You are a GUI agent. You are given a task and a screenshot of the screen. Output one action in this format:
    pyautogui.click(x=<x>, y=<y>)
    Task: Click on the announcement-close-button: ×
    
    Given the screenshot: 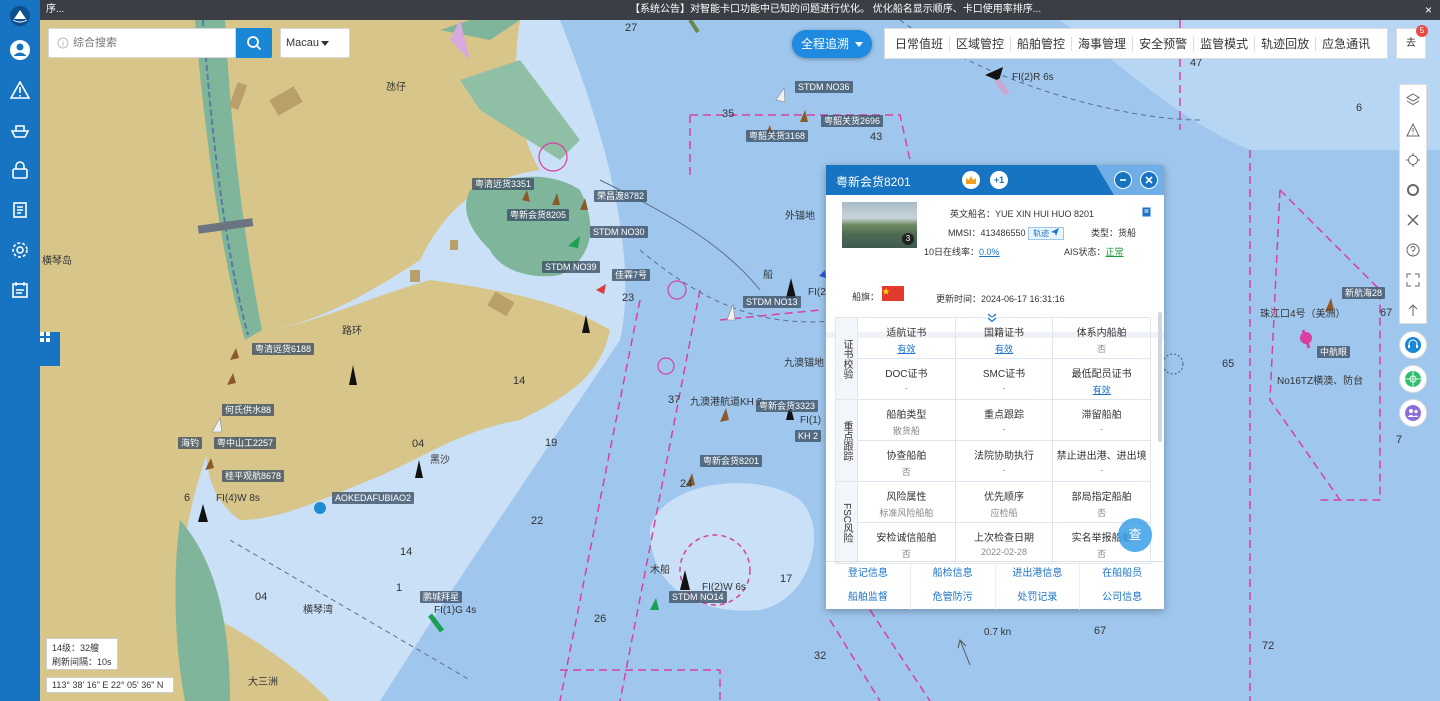 What is the action you would take?
    pyautogui.click(x=1428, y=10)
    